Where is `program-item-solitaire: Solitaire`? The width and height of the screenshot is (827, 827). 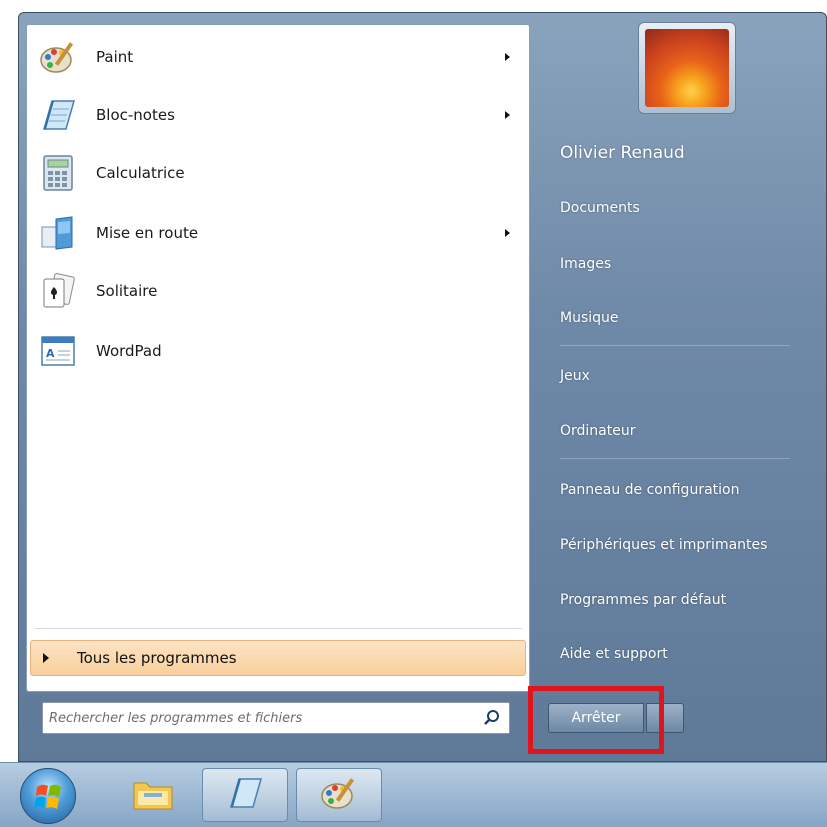 program-item-solitaire: Solitaire is located at coordinates (278, 291).